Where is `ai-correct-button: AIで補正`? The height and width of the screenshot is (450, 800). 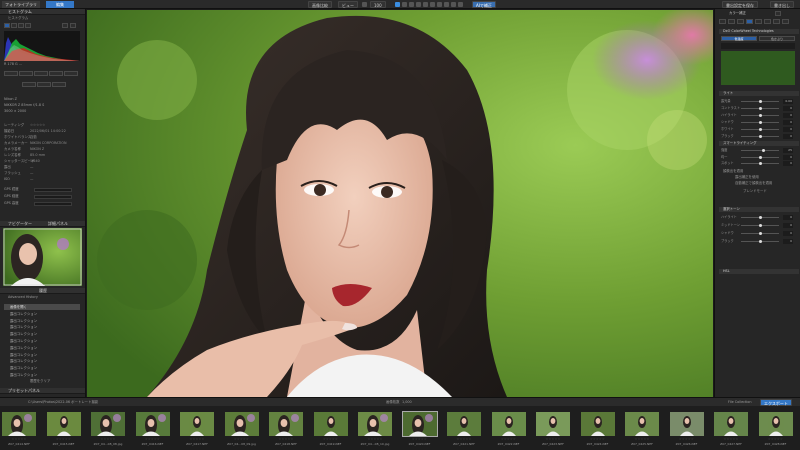 ai-correct-button: AIで補正 is located at coordinates (484, 4).